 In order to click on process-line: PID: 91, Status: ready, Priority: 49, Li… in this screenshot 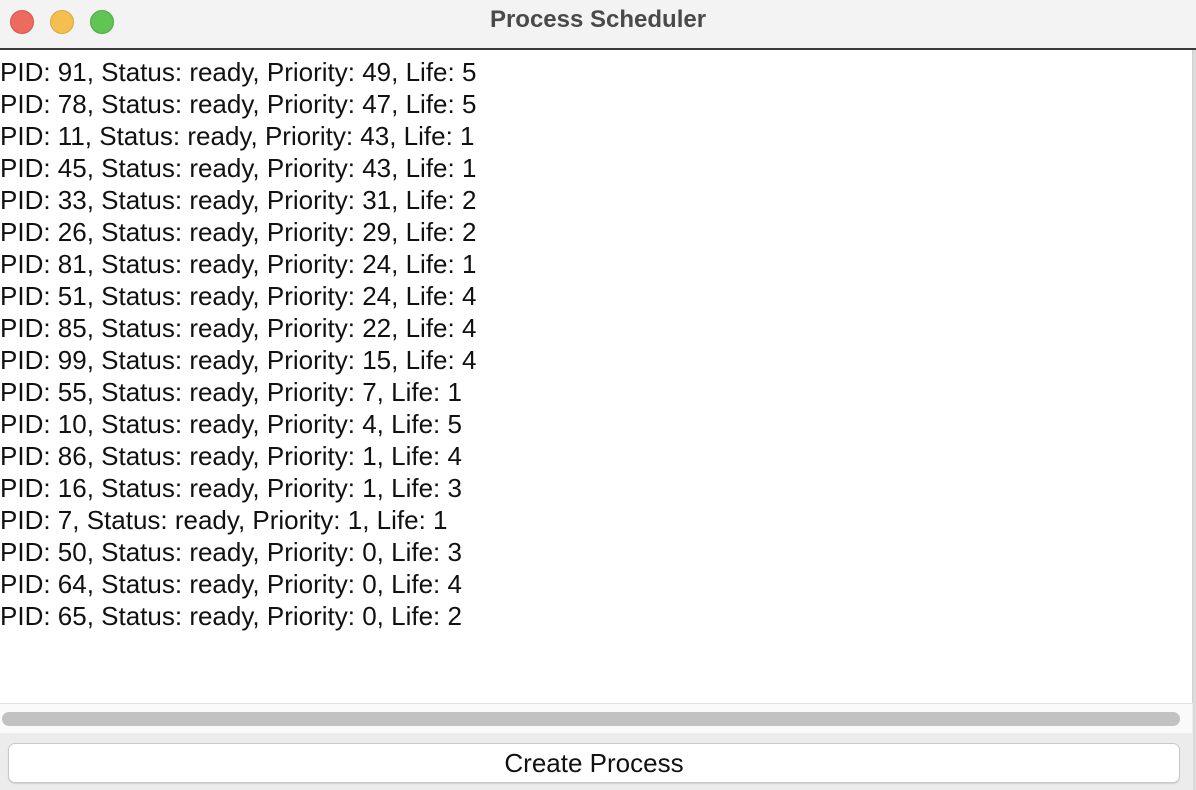, I will do `click(238, 72)`.